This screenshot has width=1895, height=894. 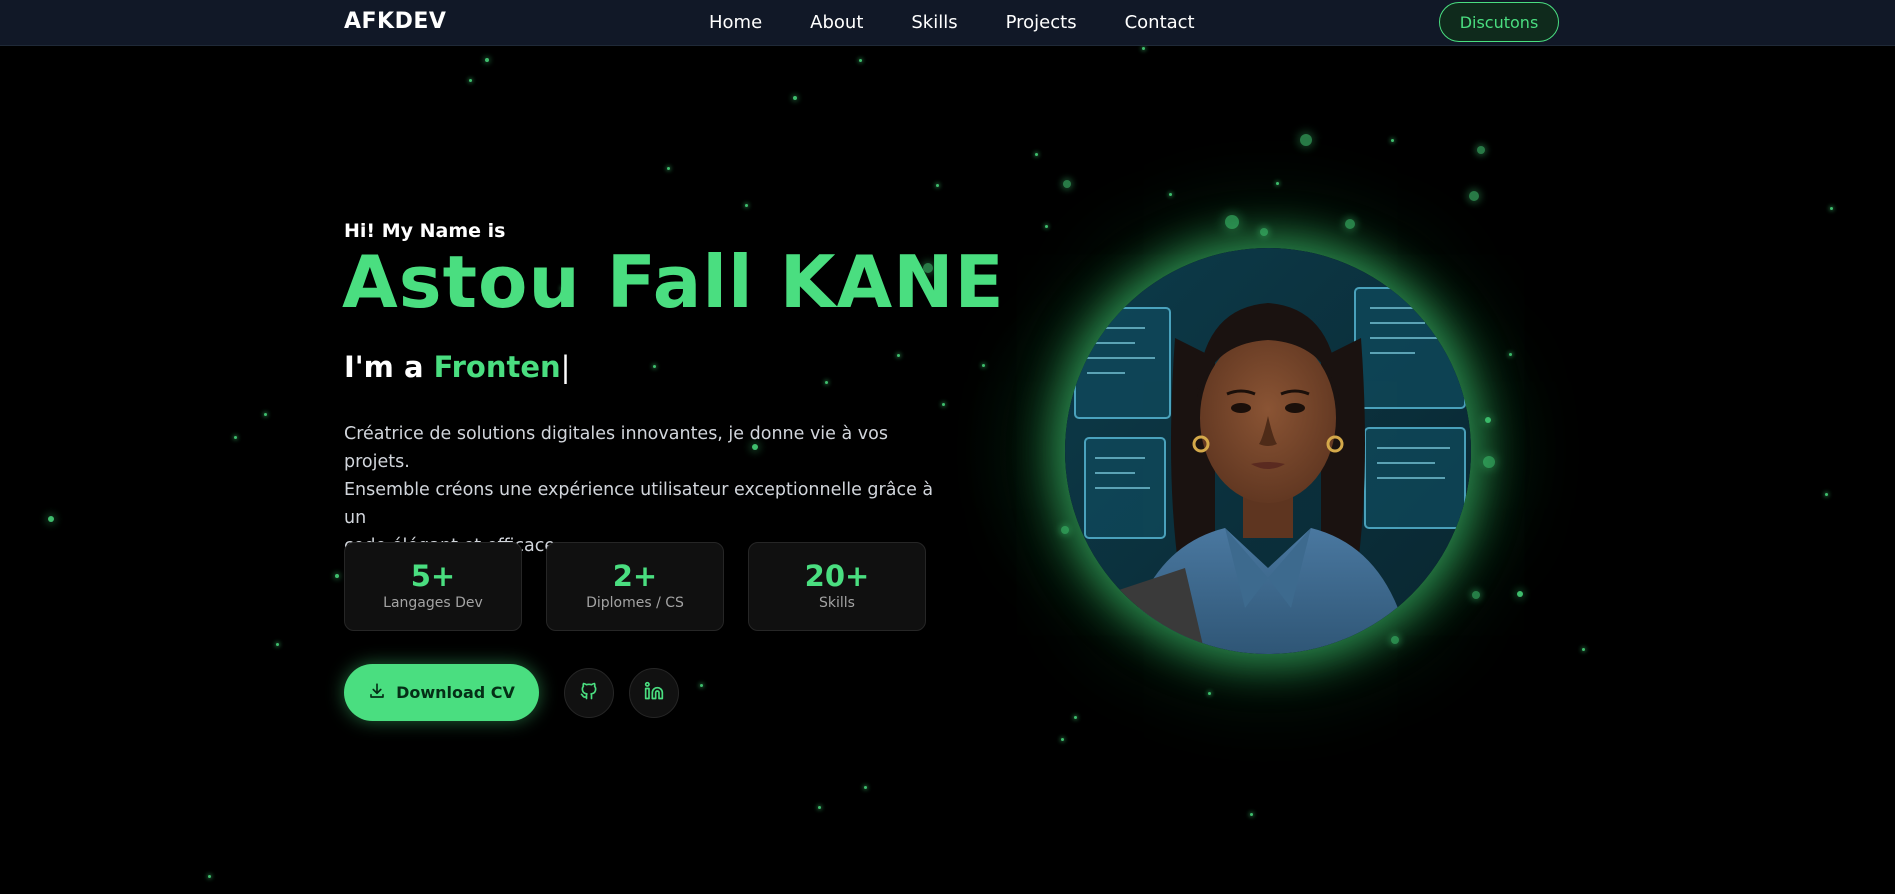 What do you see at coordinates (1041, 22) in the screenshot?
I see `nav-link-projects: Projects` at bounding box center [1041, 22].